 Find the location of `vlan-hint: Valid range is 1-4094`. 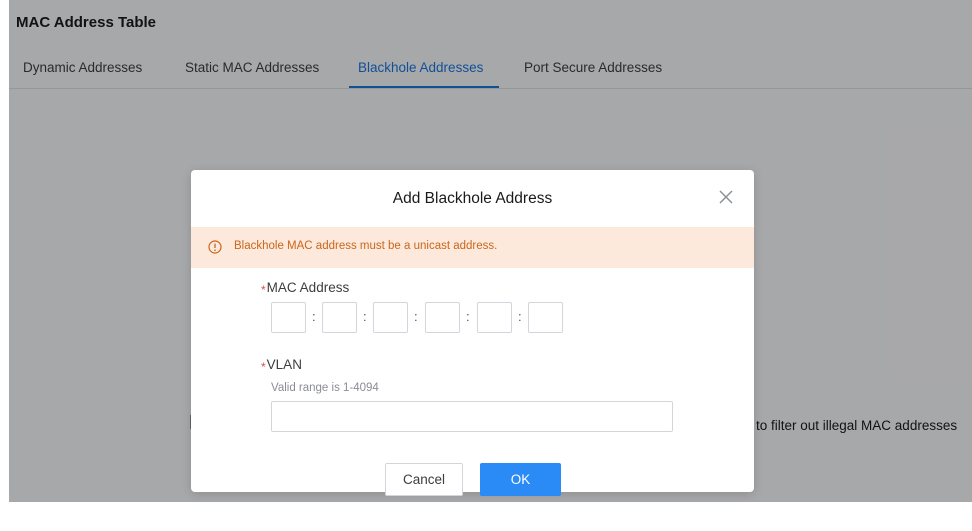

vlan-hint: Valid range is 1-4094 is located at coordinates (325, 388).